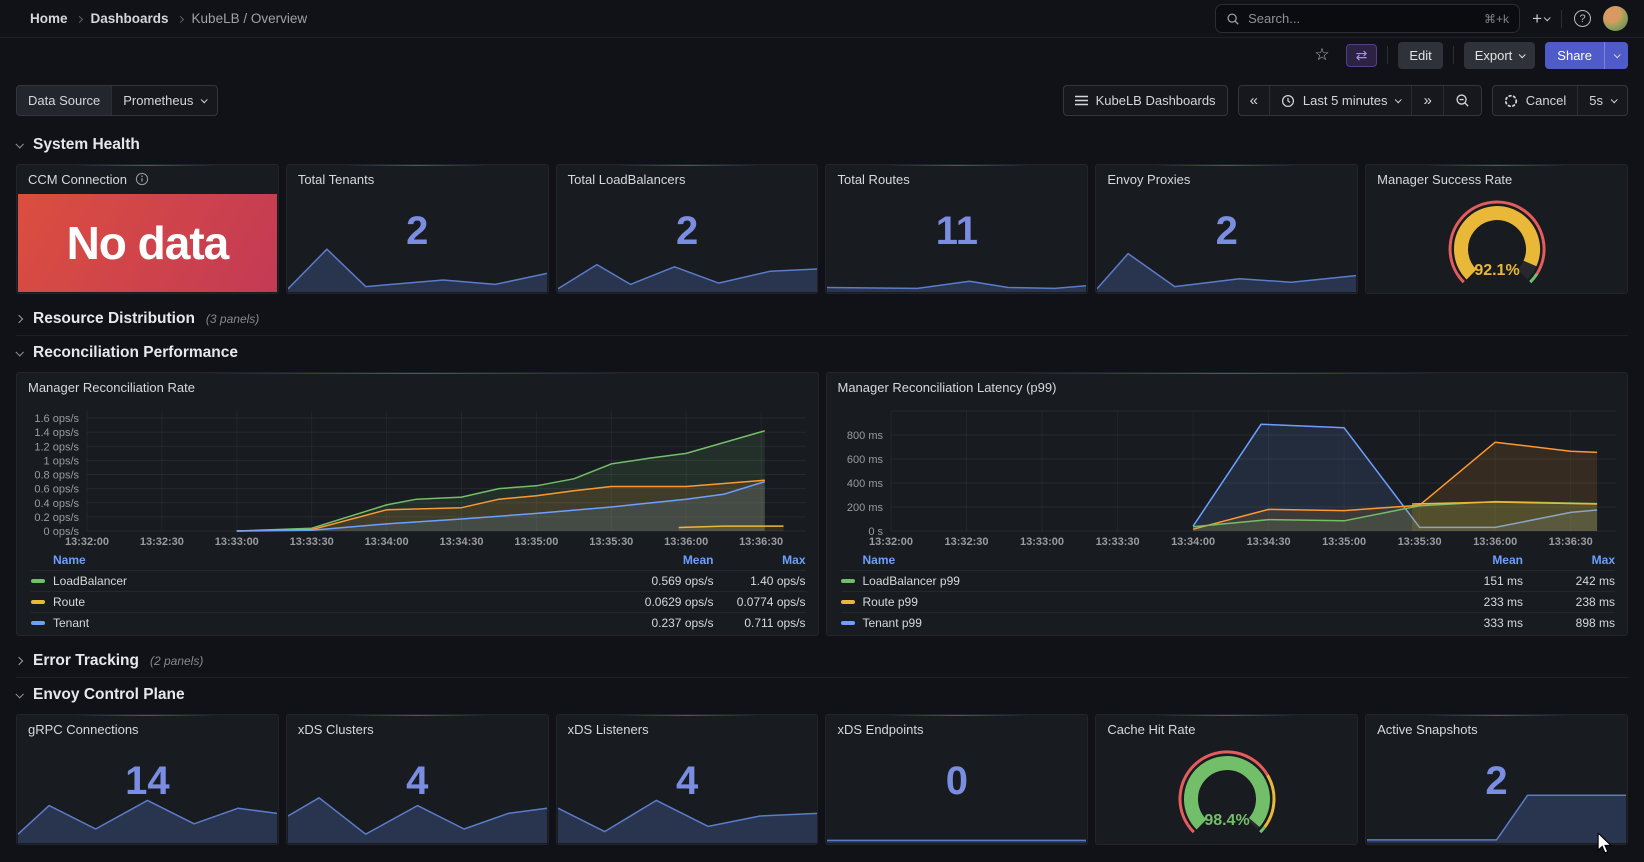  What do you see at coordinates (847, 581) in the screenshot?
I see `series-swatch` at bounding box center [847, 581].